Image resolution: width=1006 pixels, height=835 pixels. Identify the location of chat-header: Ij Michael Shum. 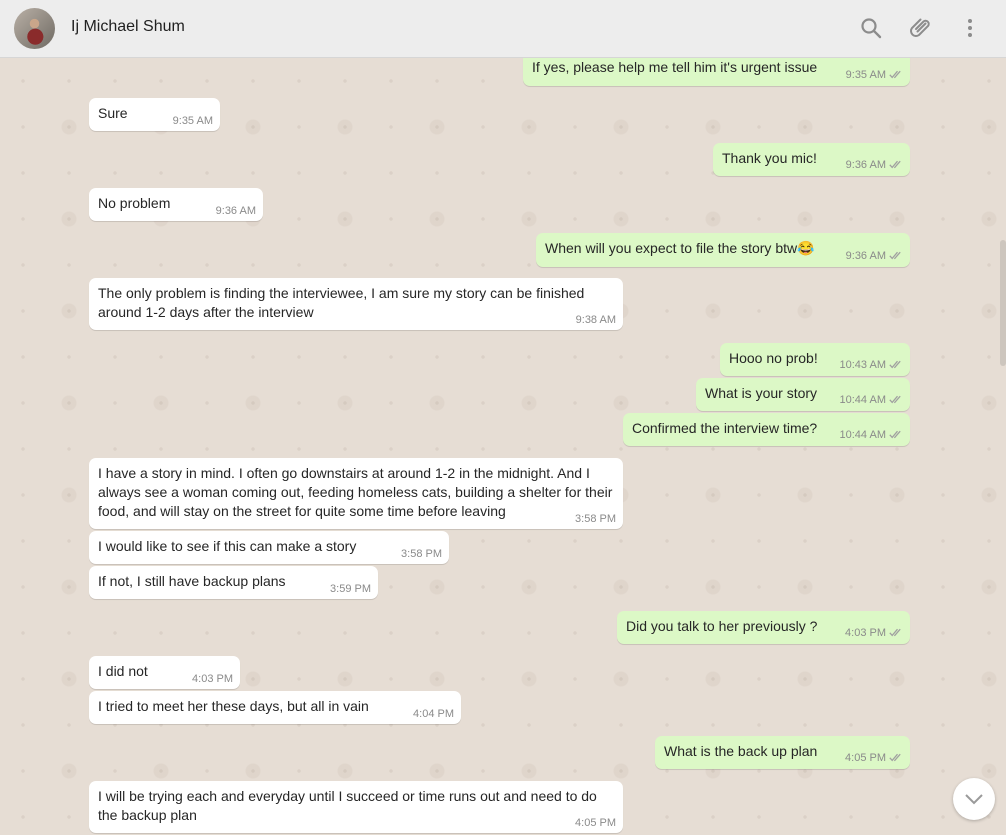
(503, 29).